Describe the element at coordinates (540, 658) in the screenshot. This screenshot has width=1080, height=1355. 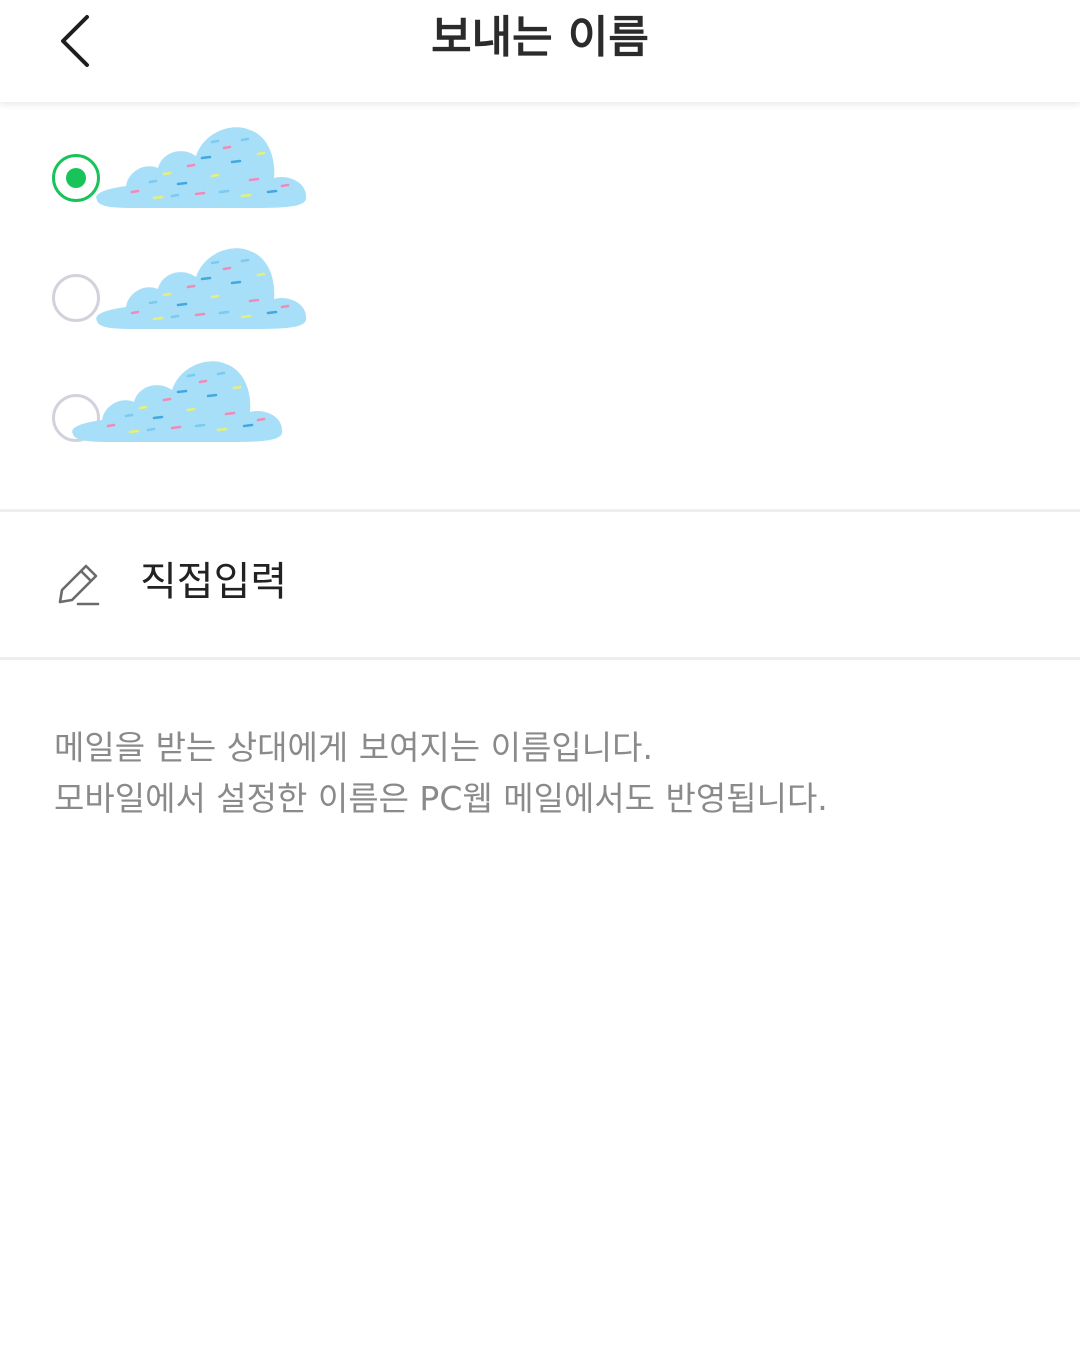
I see `divider` at that location.